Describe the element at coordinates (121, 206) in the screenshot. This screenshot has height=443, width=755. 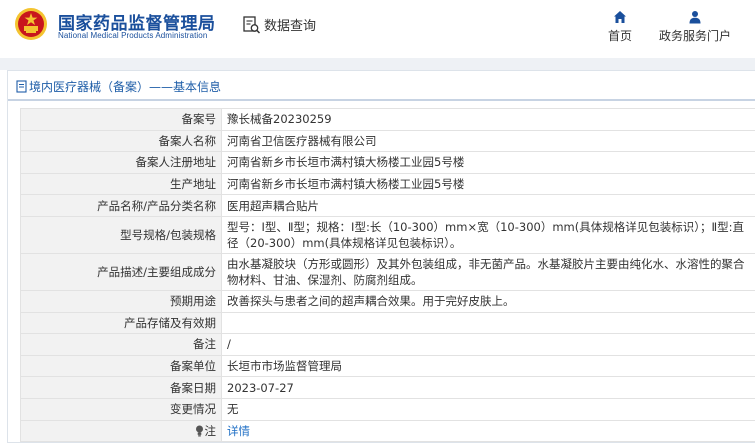
I see `field-label: 产品名称/产品分类名称` at that location.